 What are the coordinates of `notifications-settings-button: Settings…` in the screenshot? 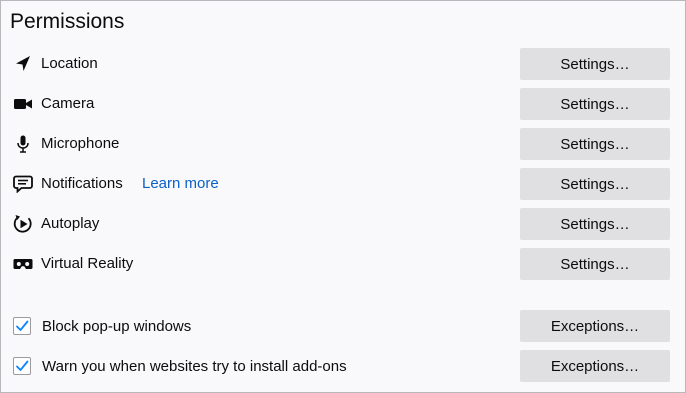 It's located at (595, 184).